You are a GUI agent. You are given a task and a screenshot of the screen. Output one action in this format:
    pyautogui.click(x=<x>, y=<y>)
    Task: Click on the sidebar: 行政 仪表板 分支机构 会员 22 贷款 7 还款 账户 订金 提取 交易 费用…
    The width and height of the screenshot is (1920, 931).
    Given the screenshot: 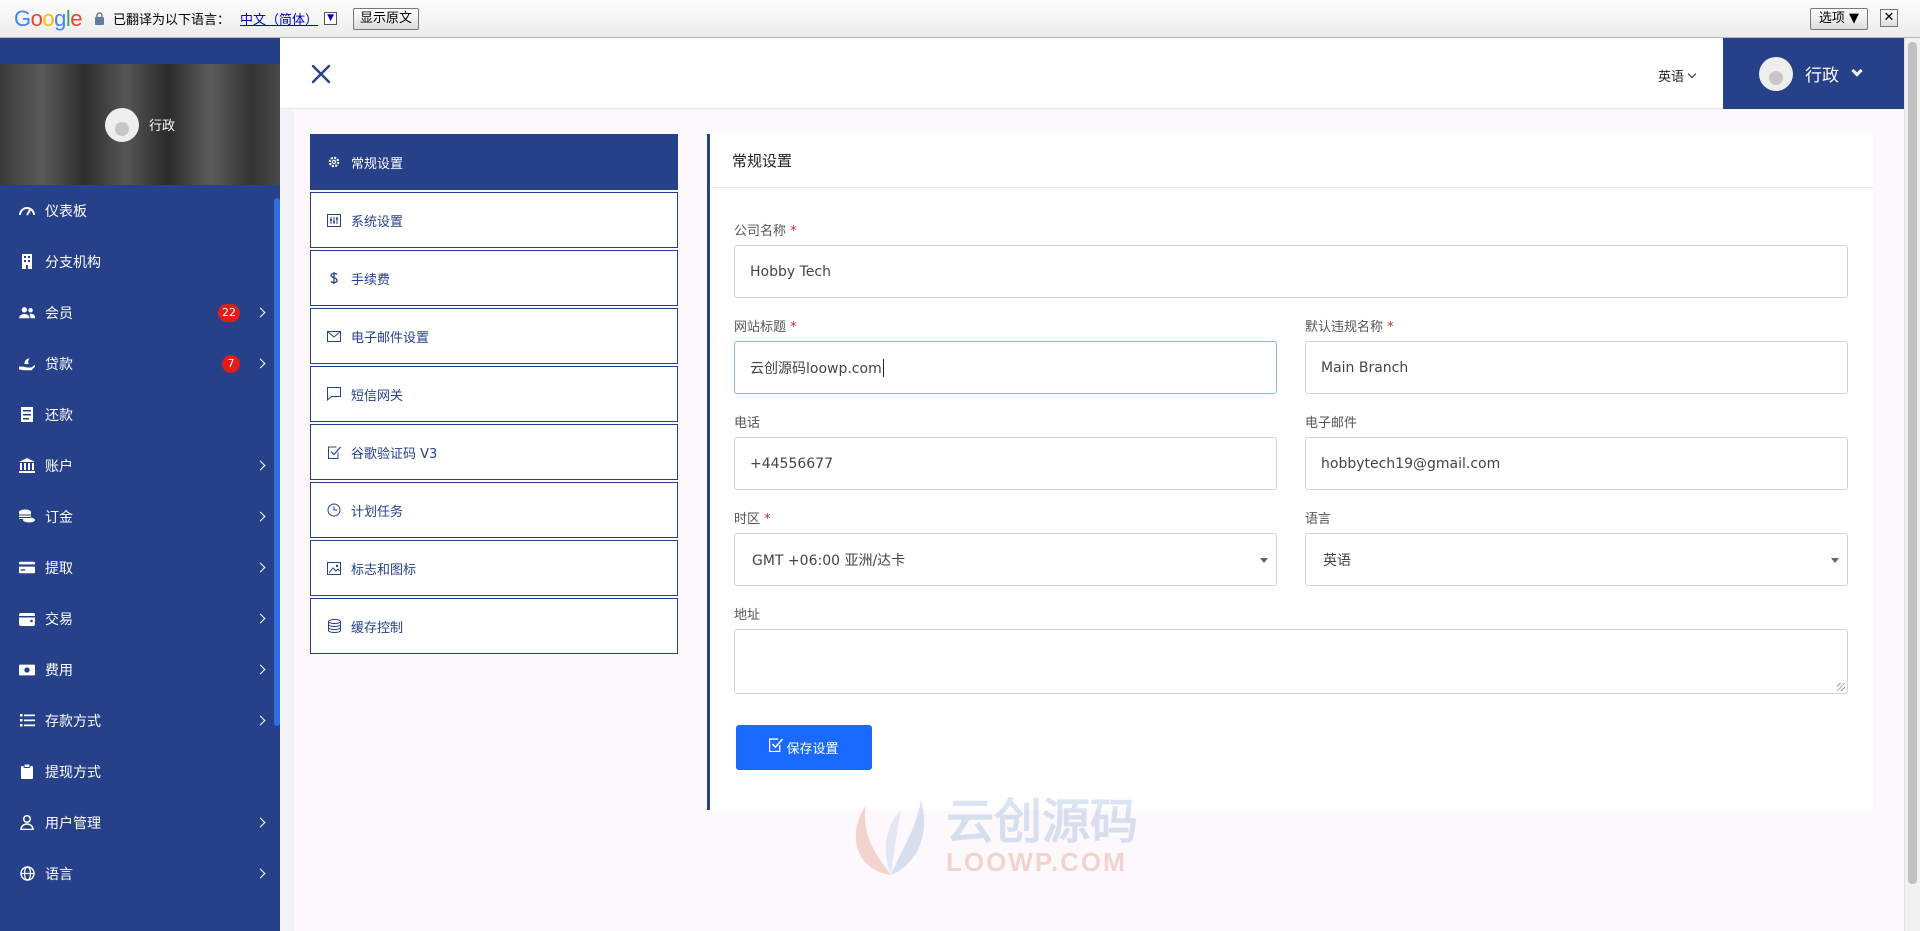 What is the action you would take?
    pyautogui.click(x=140, y=484)
    